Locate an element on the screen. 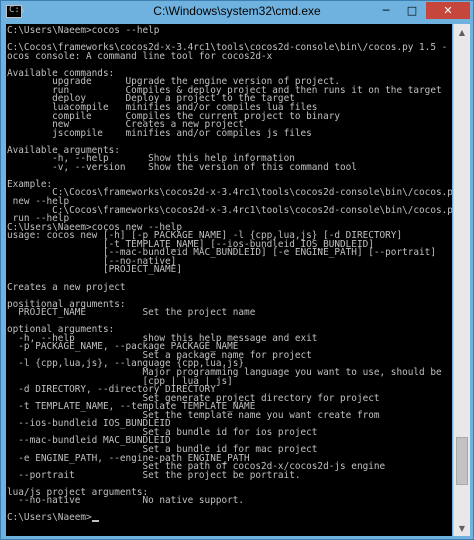 The image size is (474, 540). maximize-button: □ is located at coordinates (412, 10).